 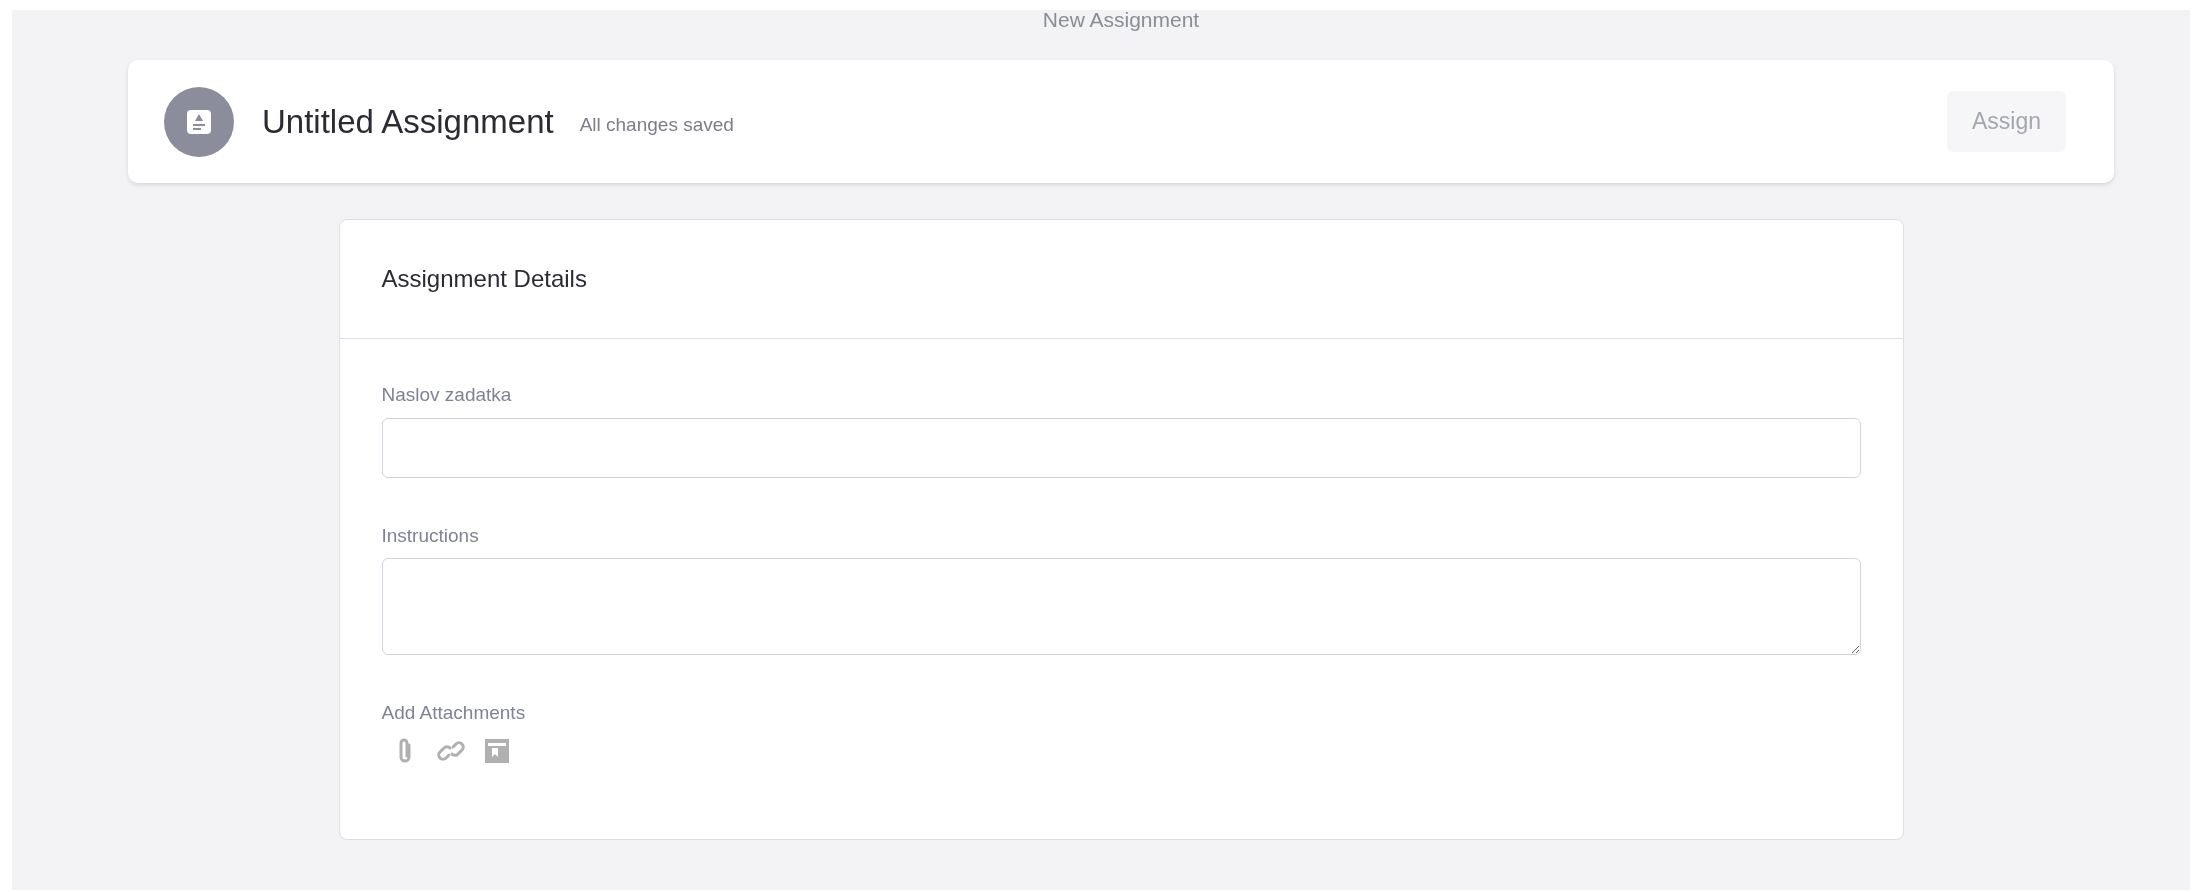 What do you see at coordinates (484, 279) in the screenshot?
I see `card-title: Assignment Details` at bounding box center [484, 279].